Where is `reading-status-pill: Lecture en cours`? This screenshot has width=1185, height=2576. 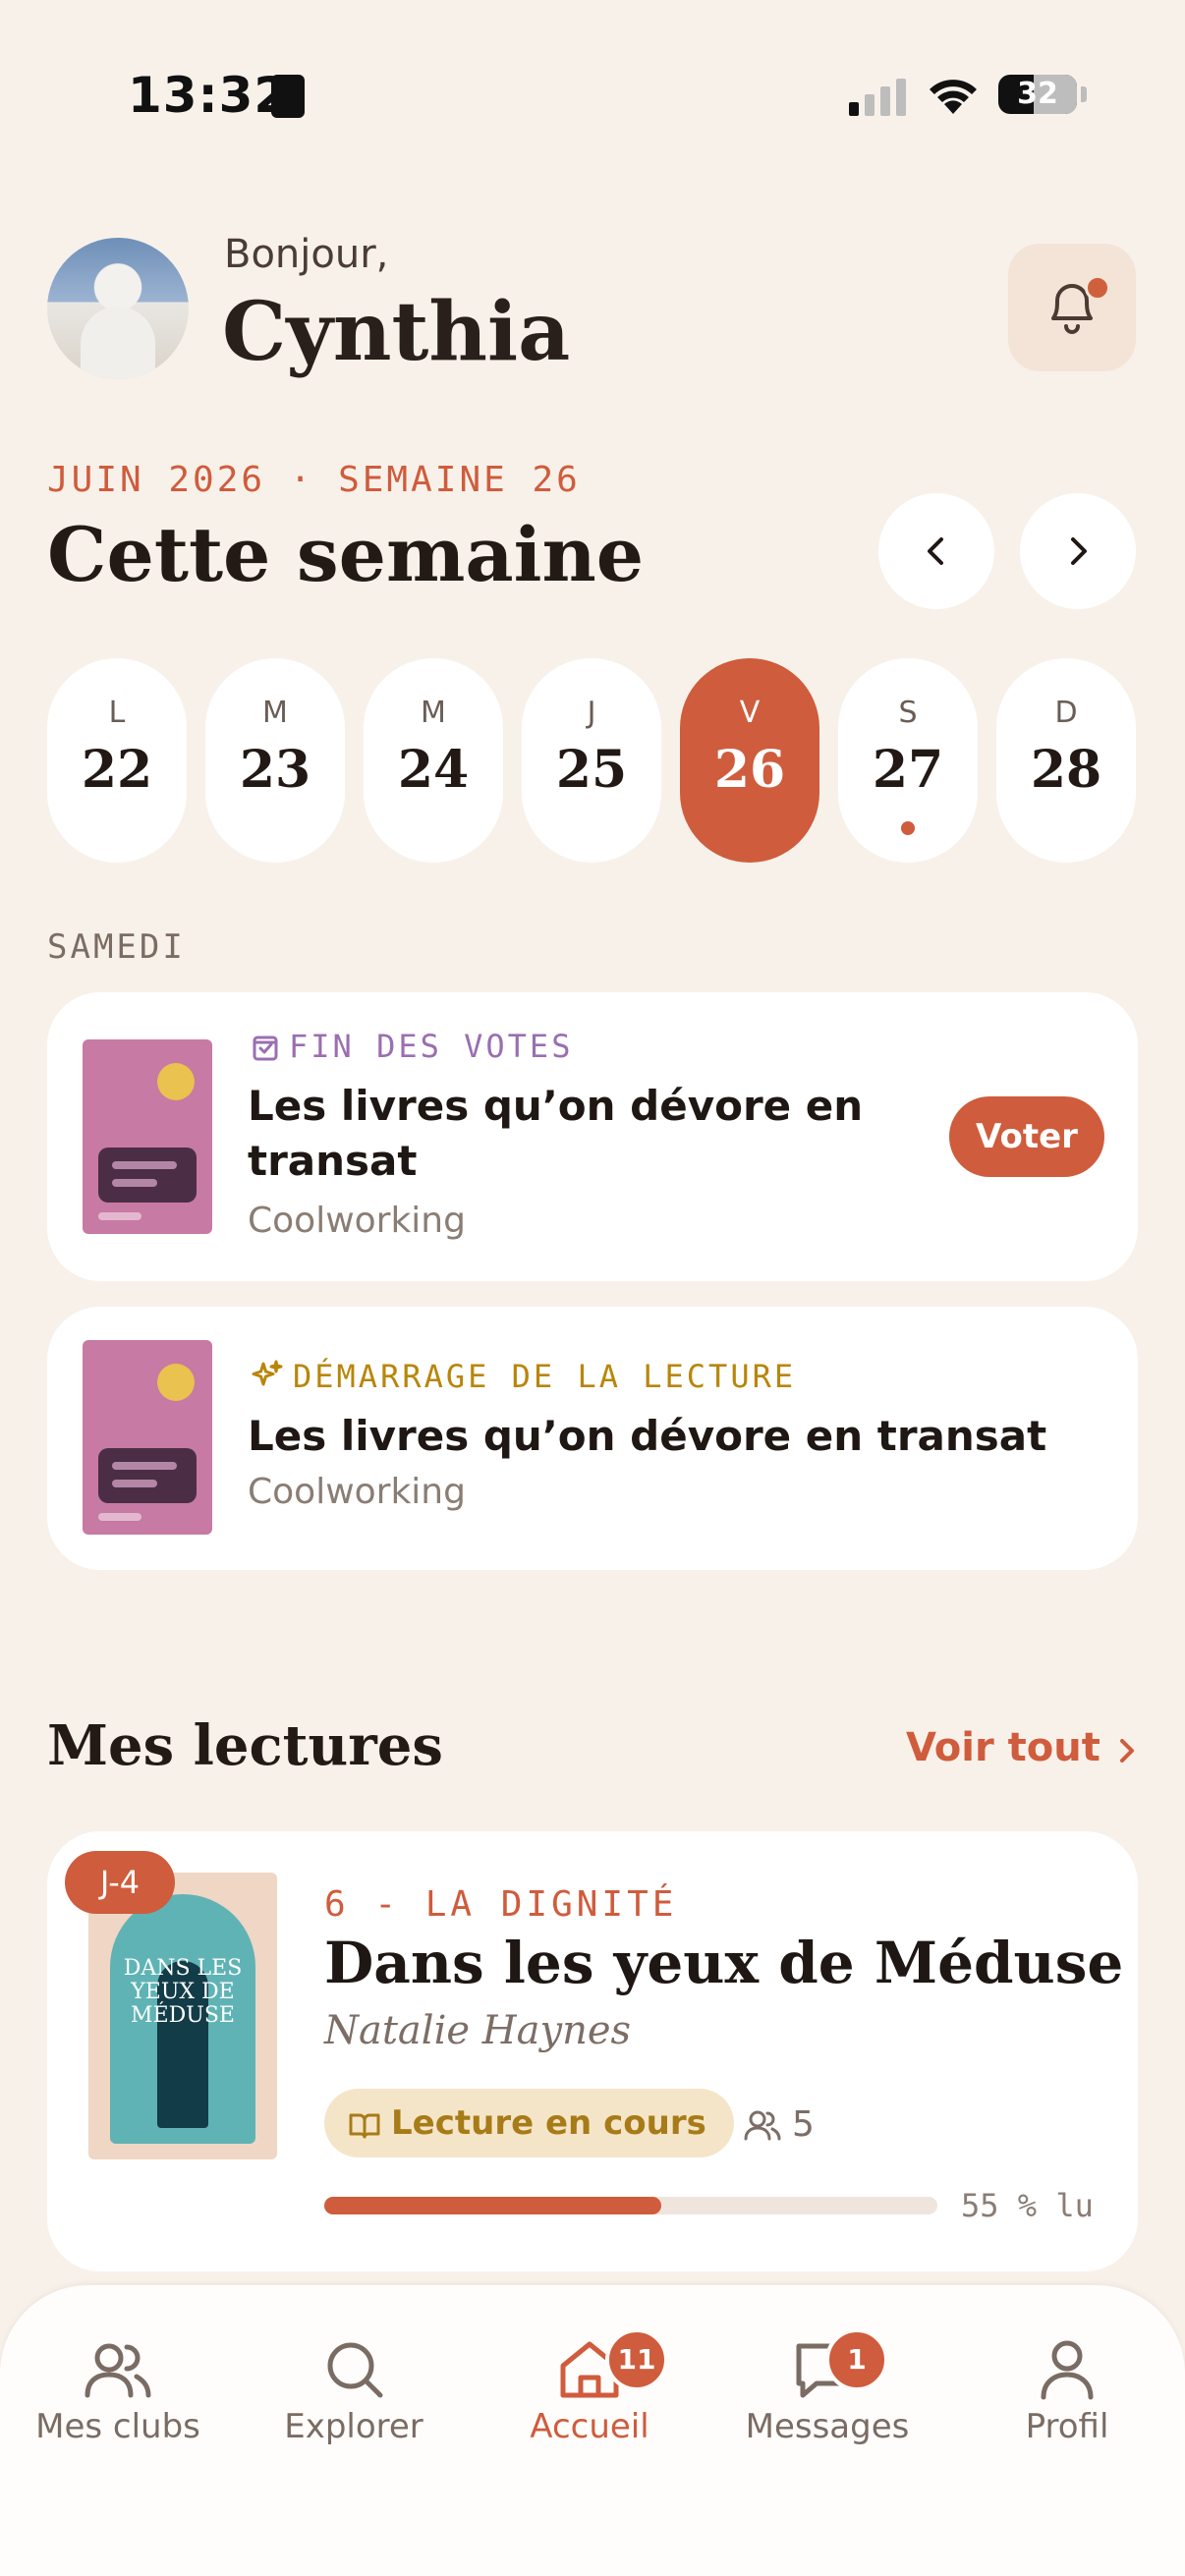
reading-status-pill: Lecture en cours is located at coordinates (529, 2123).